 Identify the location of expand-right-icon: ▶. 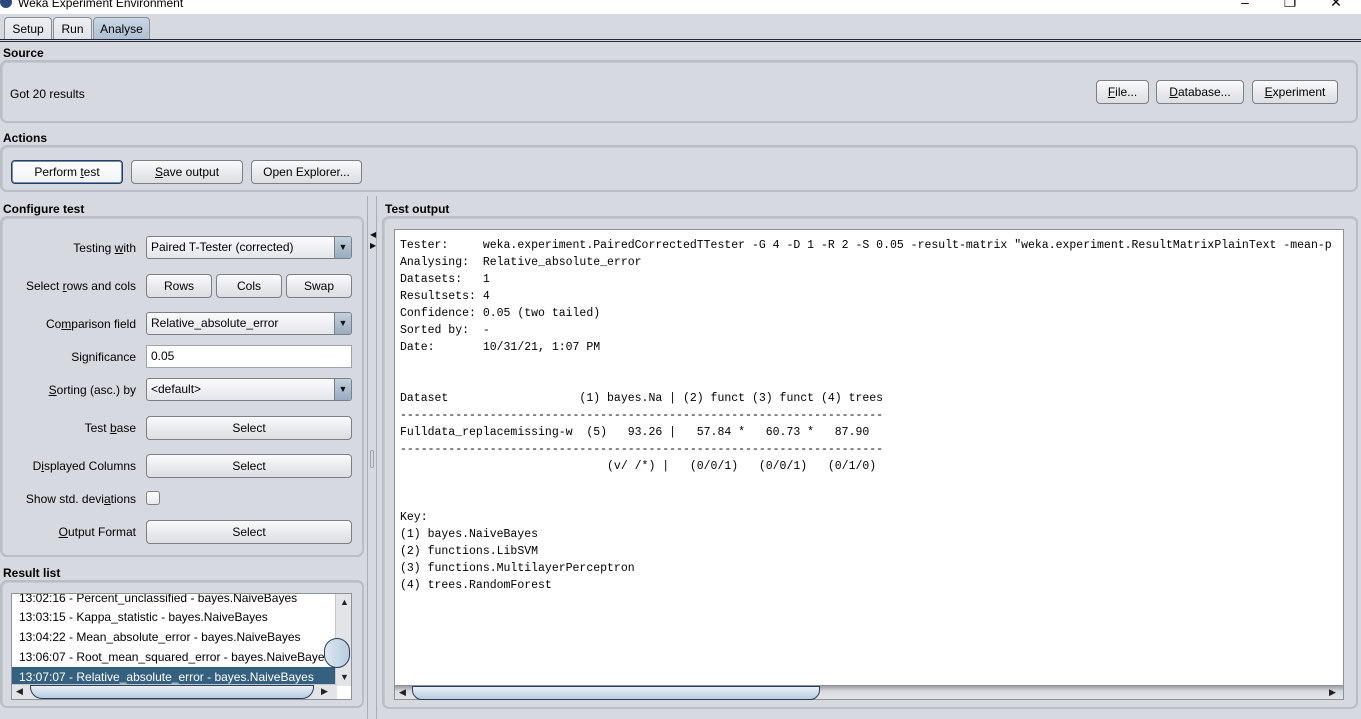
(373, 245).